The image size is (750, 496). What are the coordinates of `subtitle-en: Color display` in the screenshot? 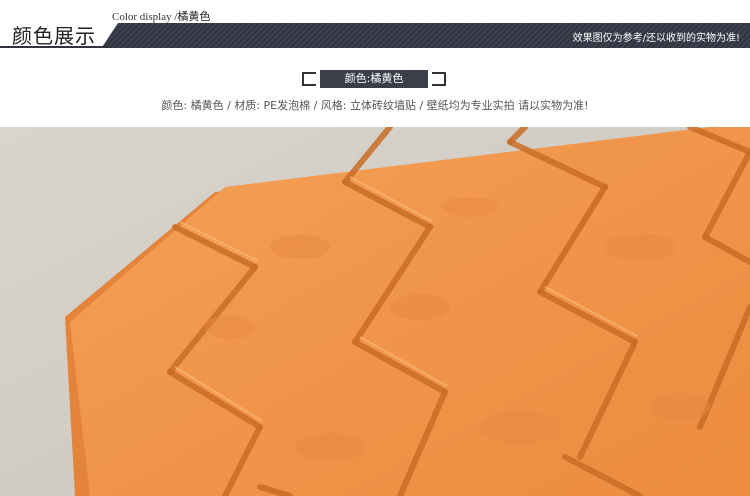 It's located at (142, 17).